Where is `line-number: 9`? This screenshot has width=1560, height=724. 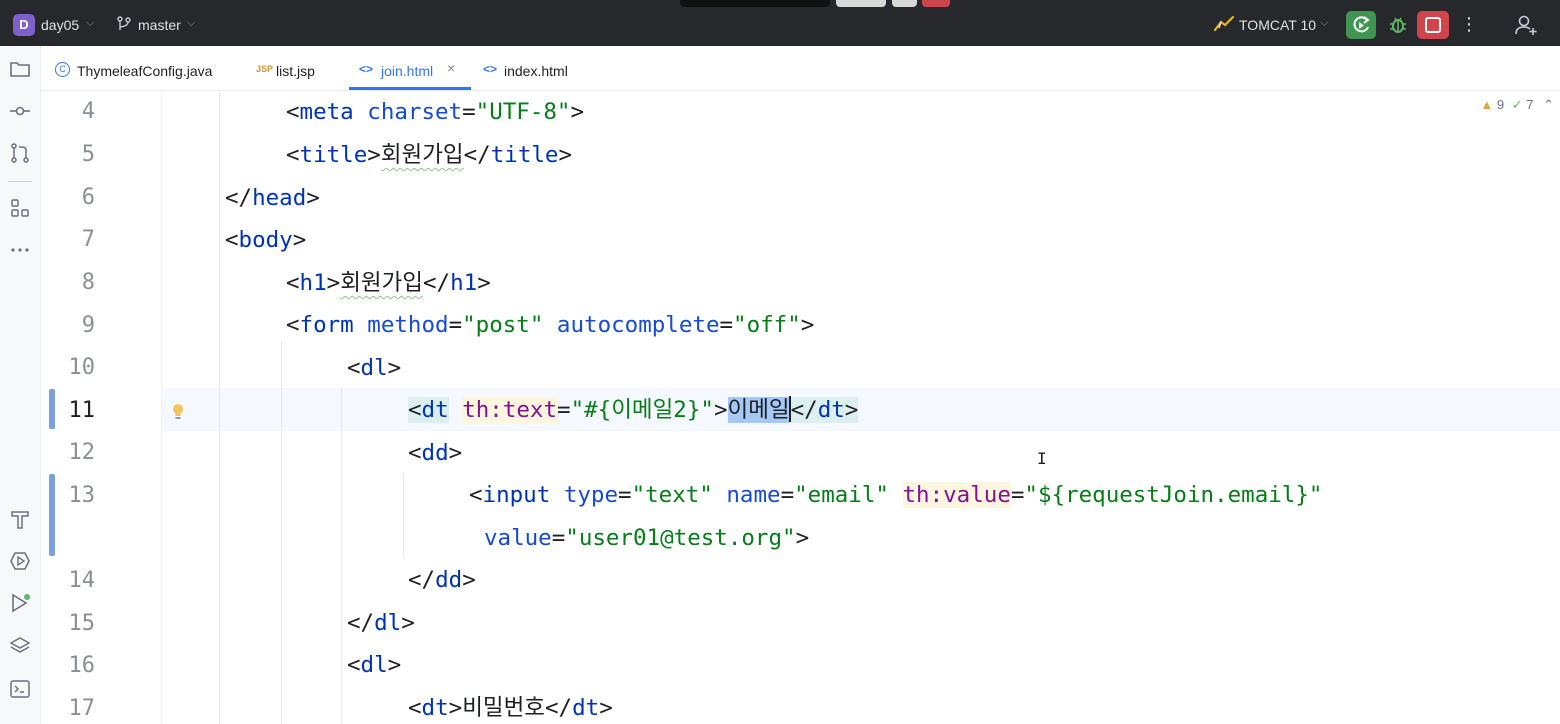 line-number: 9 is located at coordinates (88, 325).